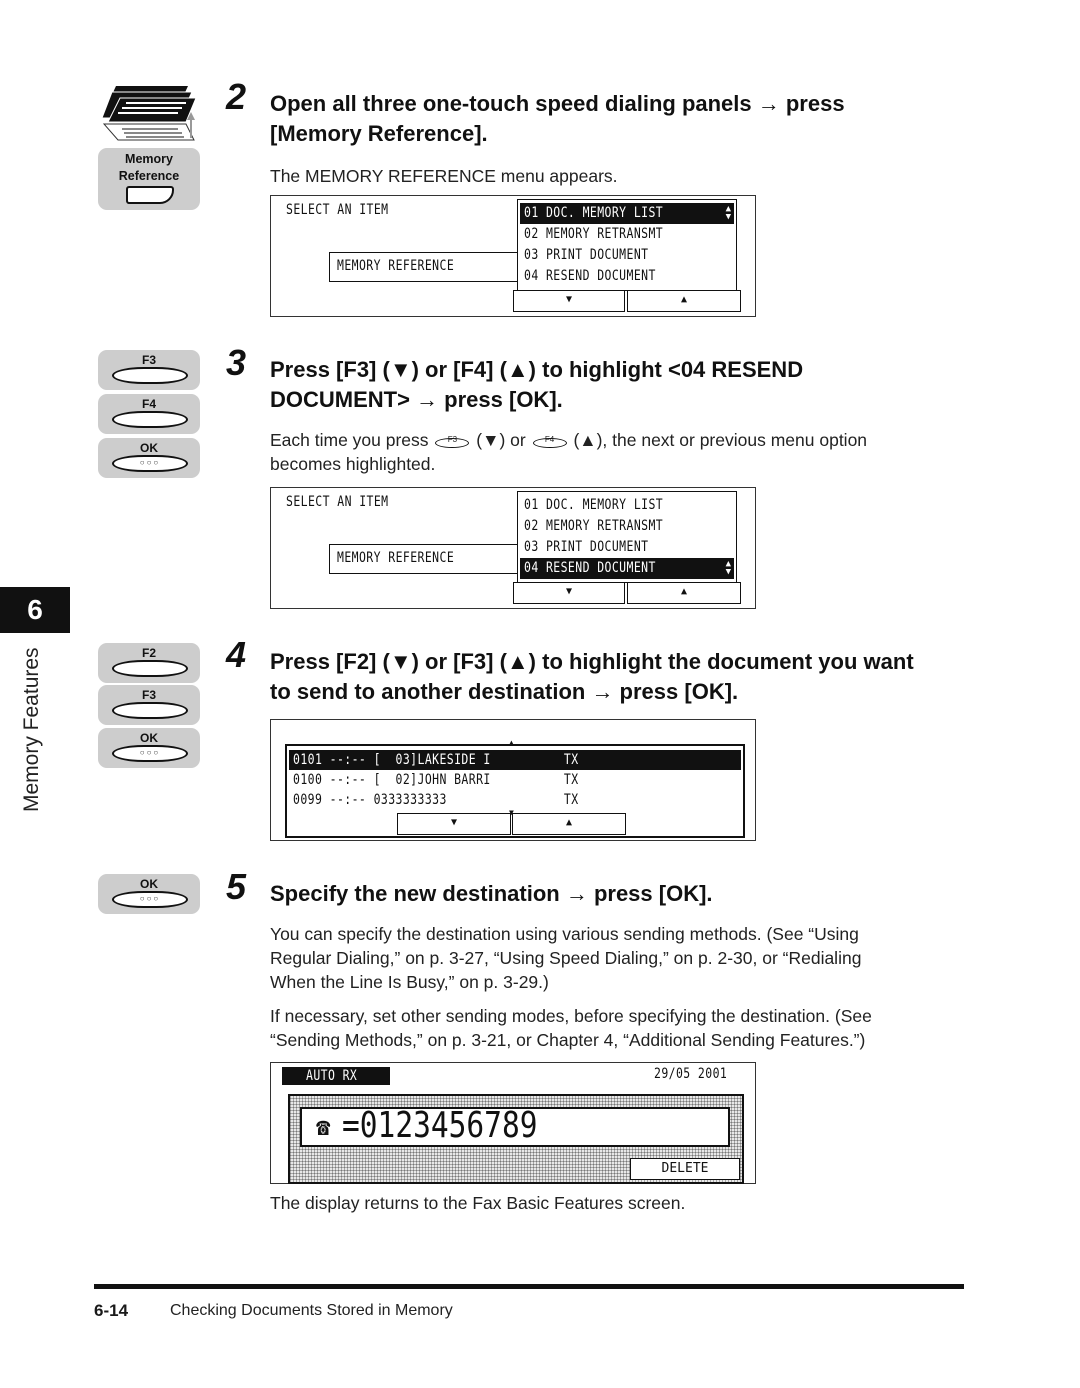 The image size is (1080, 1388). What do you see at coordinates (149, 663) in the screenshot?
I see `f2-key-icon: F2` at bounding box center [149, 663].